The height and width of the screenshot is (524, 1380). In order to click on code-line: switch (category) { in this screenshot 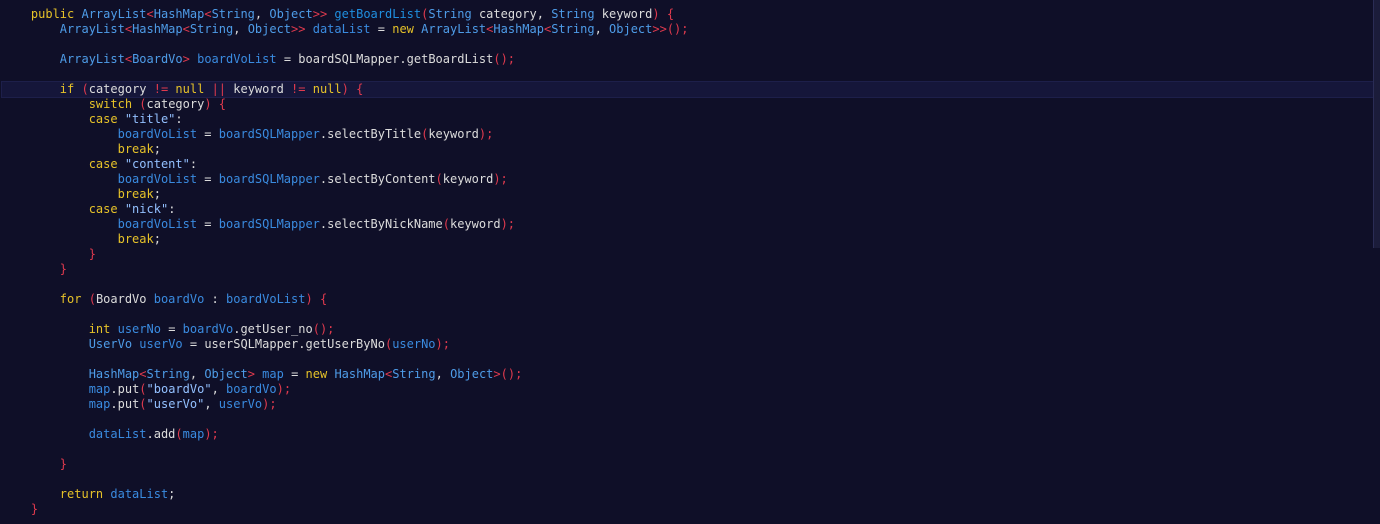, I will do `click(688, 104)`.